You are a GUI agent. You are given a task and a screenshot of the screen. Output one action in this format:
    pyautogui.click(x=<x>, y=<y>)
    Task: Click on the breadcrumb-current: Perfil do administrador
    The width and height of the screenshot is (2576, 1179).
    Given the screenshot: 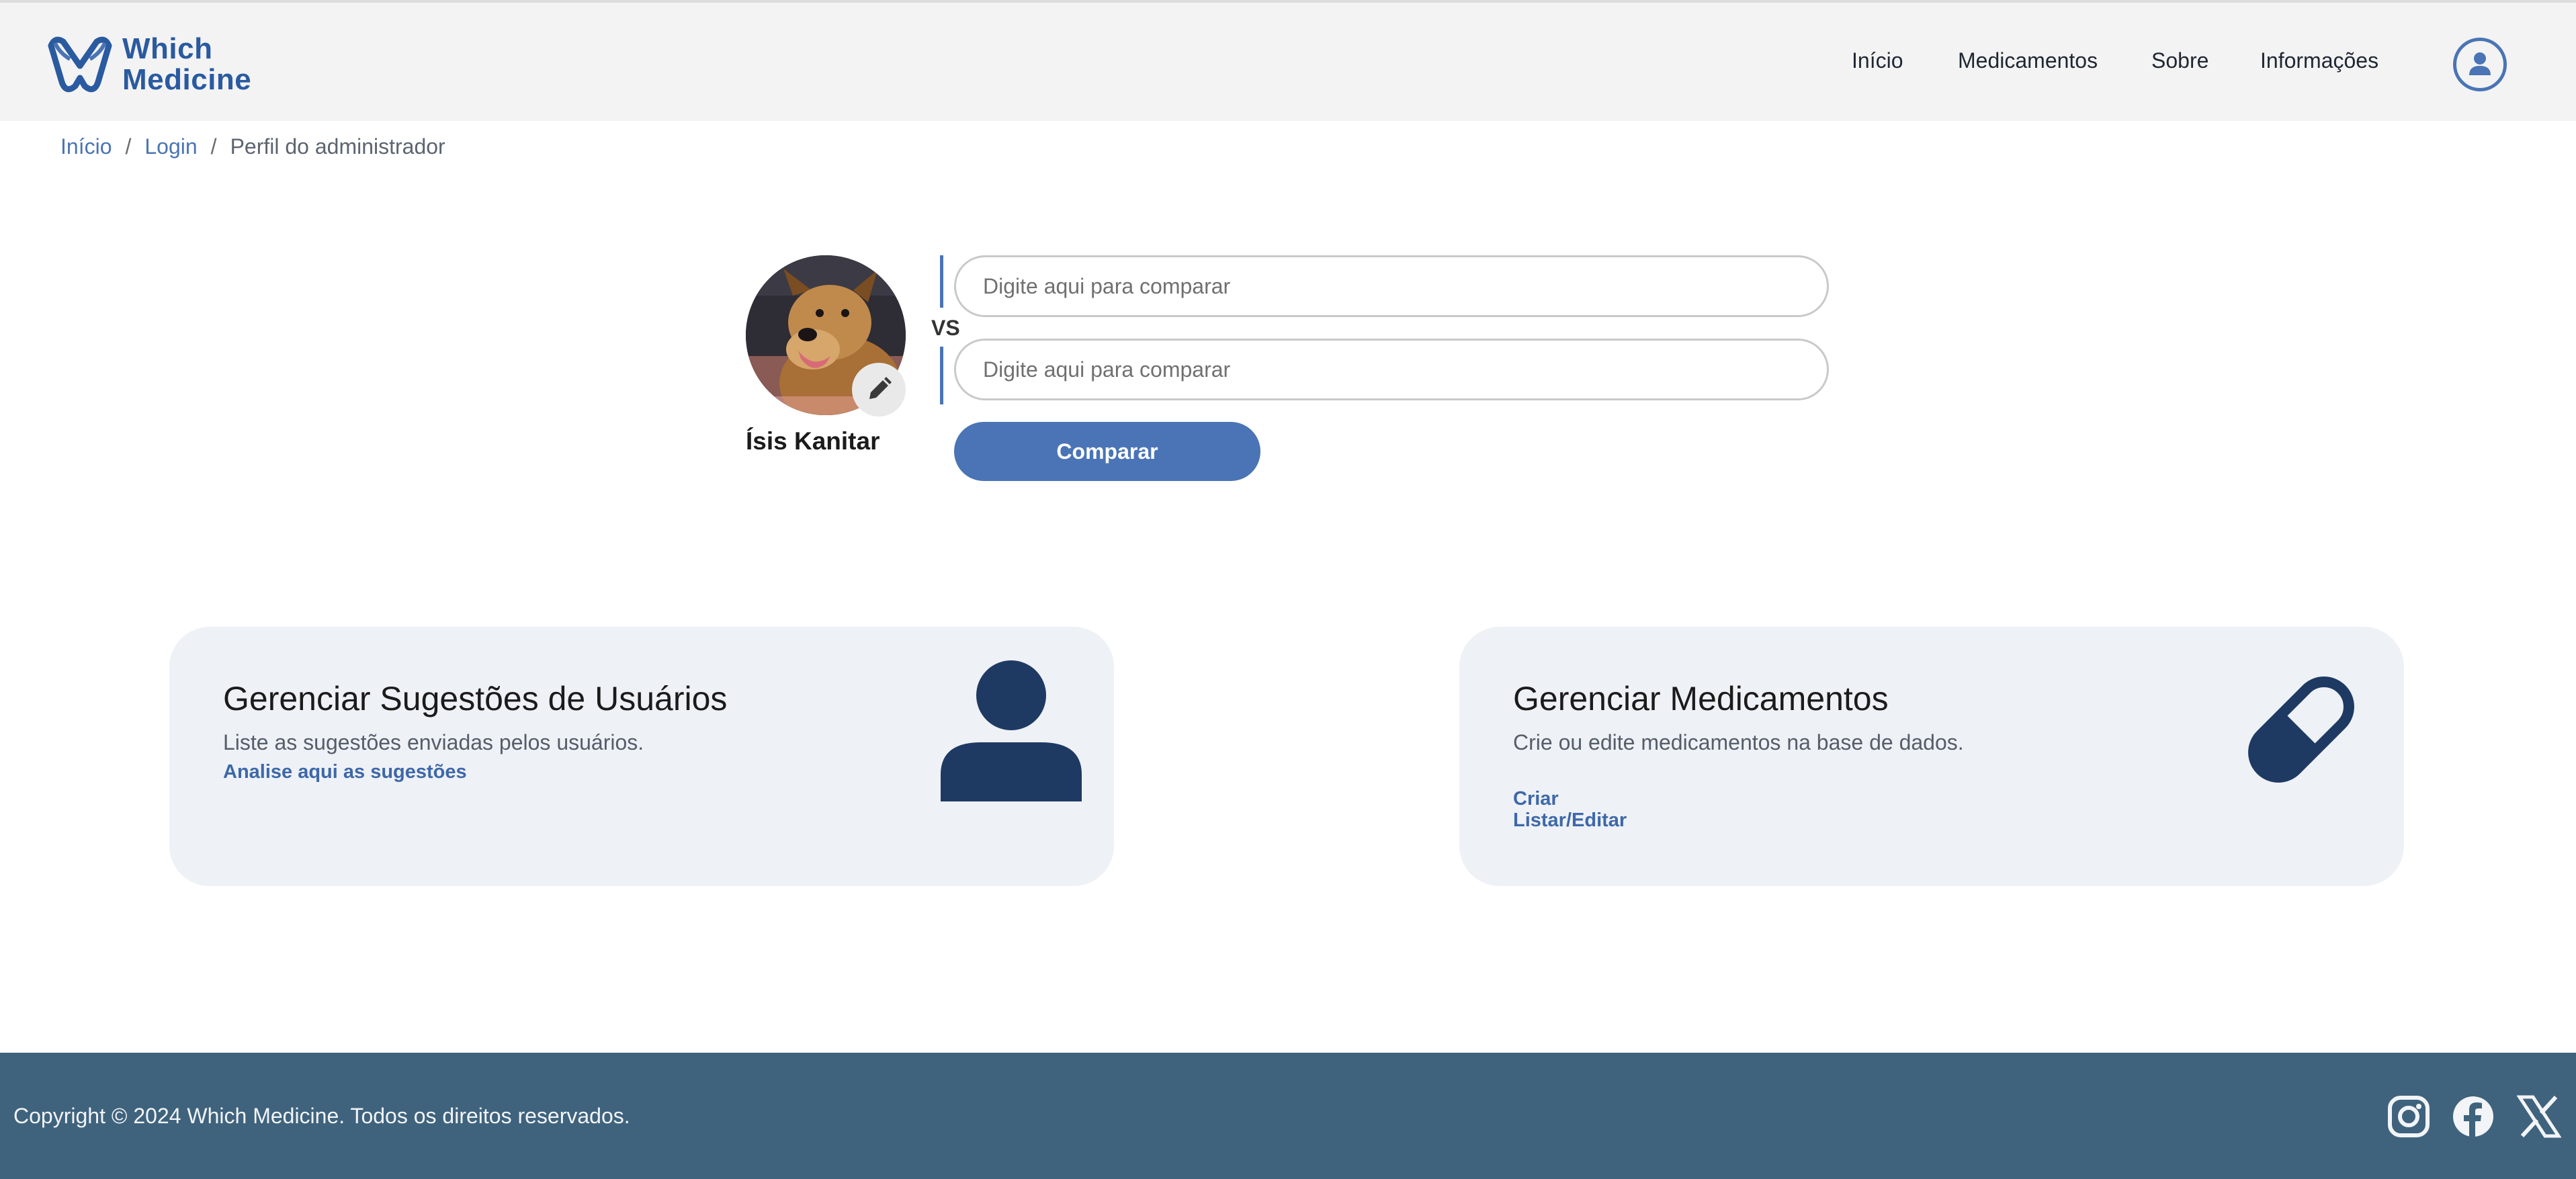 What is the action you would take?
    pyautogui.click(x=337, y=146)
    